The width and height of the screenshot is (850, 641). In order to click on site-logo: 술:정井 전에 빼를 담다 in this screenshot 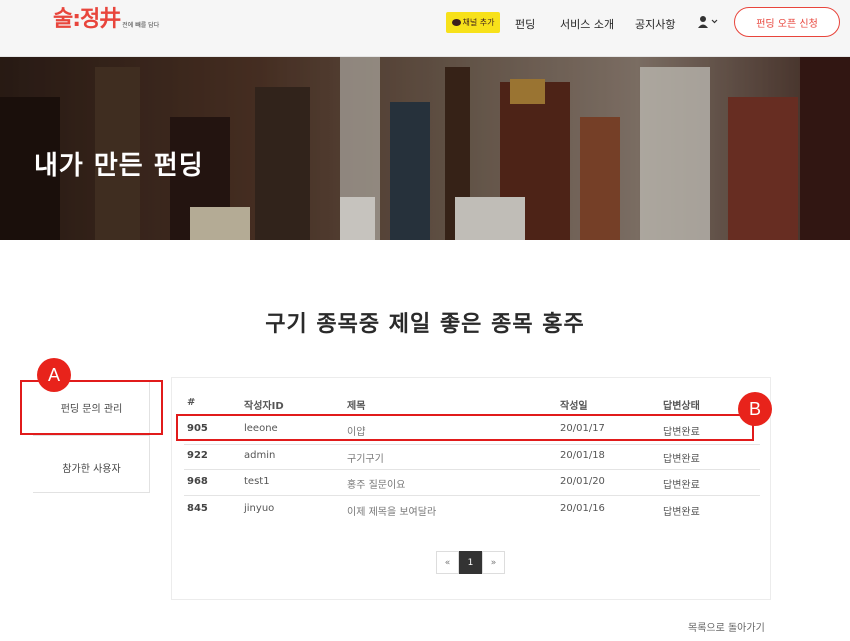, I will do `click(106, 20)`.